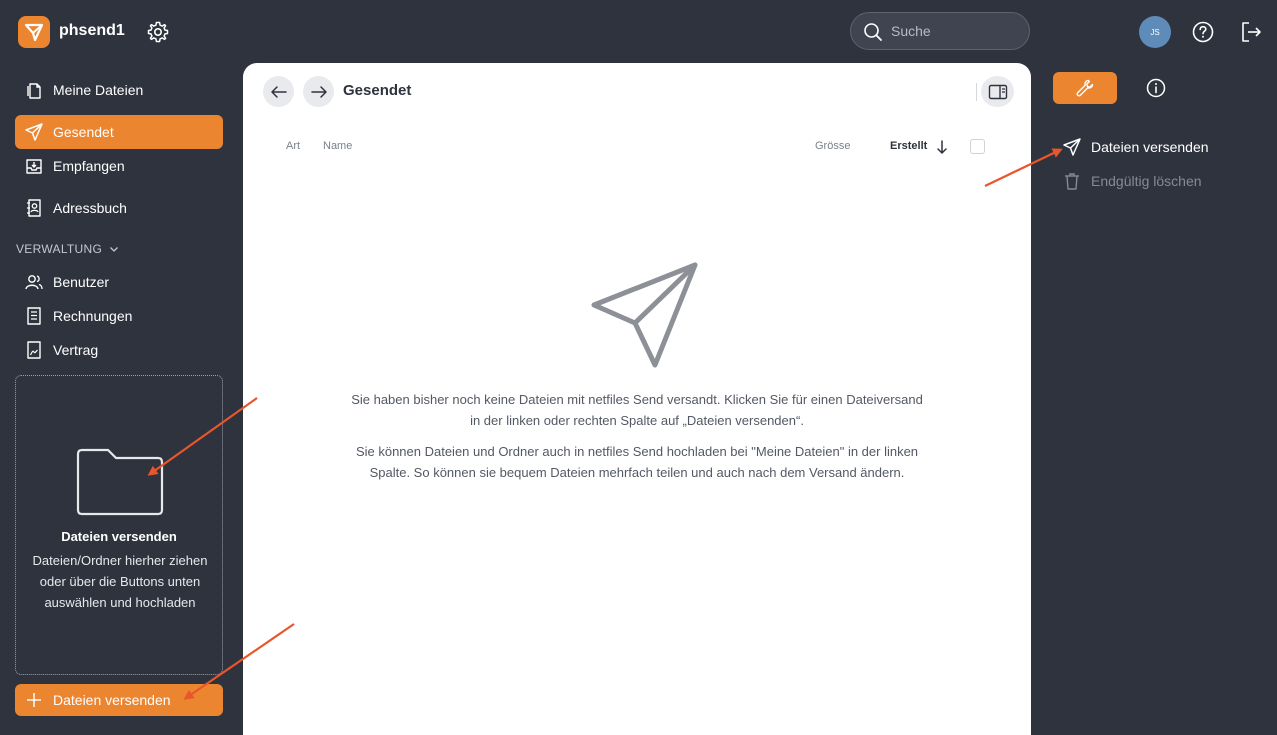 This screenshot has width=1277, height=735. I want to click on sidebar-item-rechnungen: Rechnungen, so click(119, 316).